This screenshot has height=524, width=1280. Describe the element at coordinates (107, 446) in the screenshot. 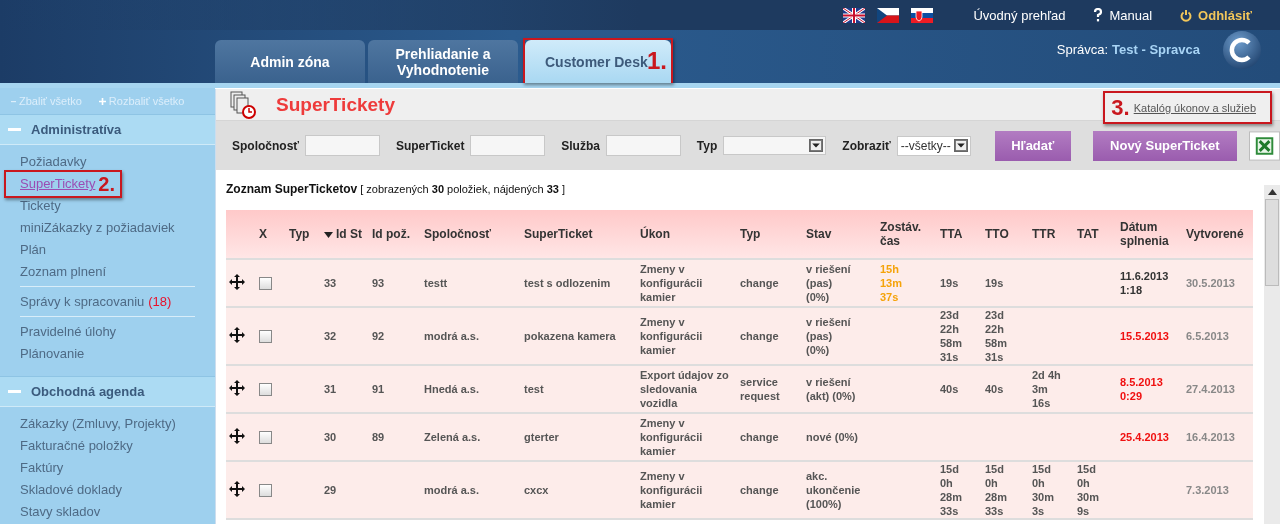

I see `sidebar-item: Fakturačné položky` at that location.